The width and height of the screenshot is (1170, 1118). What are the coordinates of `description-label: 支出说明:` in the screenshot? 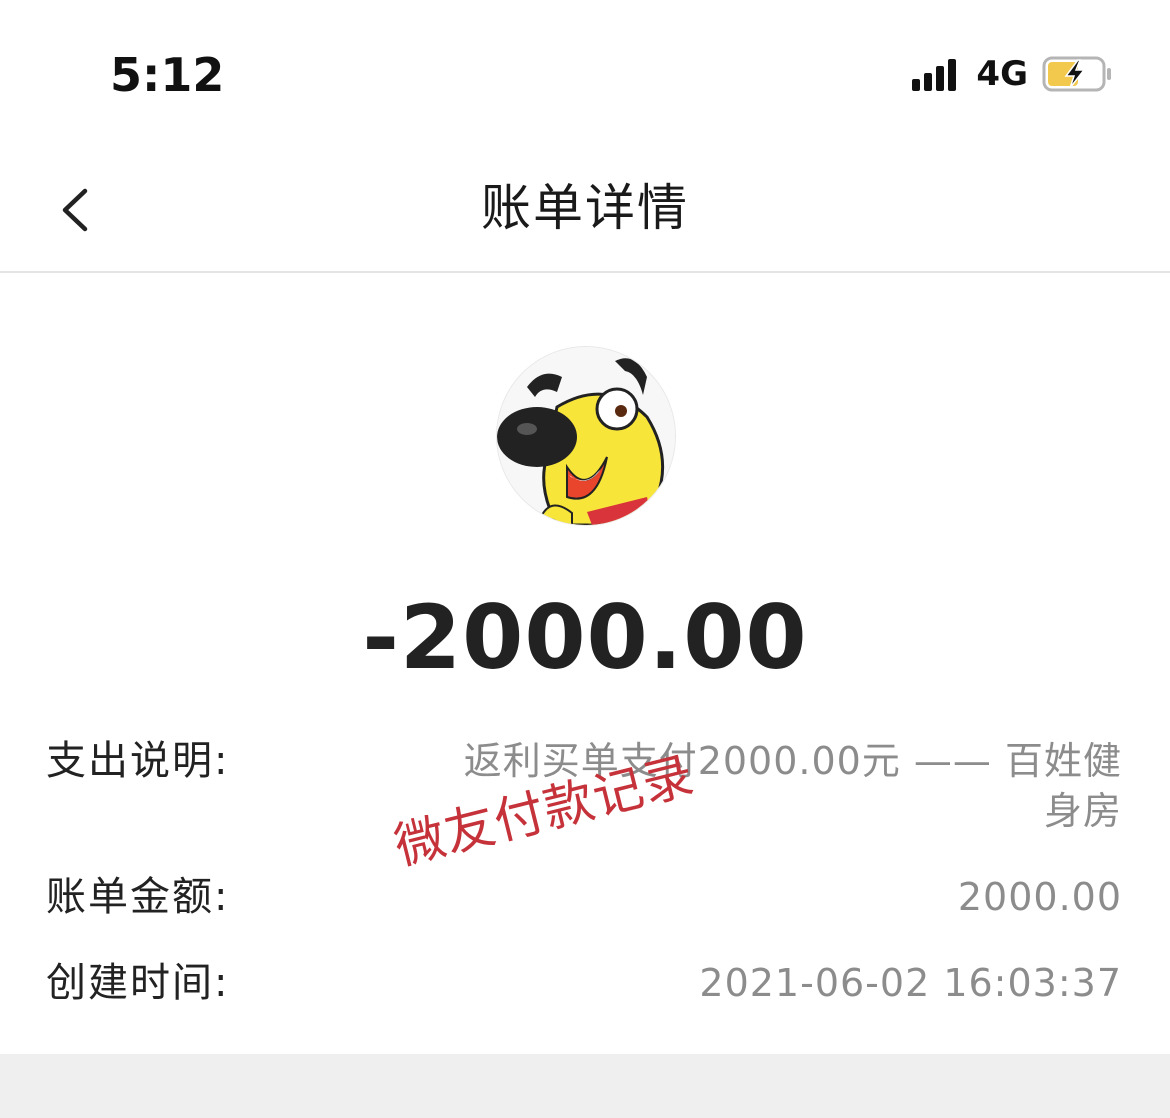 It's located at (138, 761).